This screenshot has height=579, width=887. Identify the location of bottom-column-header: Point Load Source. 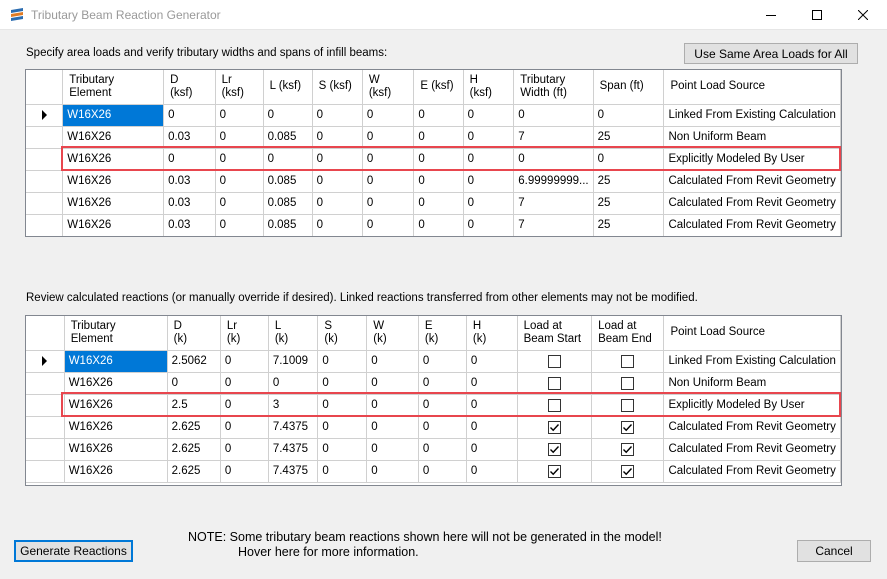
(752, 333).